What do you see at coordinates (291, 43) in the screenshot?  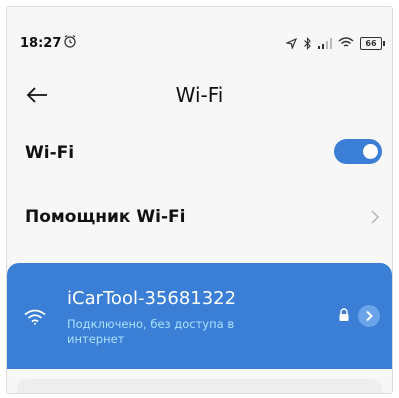 I see `location-icon` at bounding box center [291, 43].